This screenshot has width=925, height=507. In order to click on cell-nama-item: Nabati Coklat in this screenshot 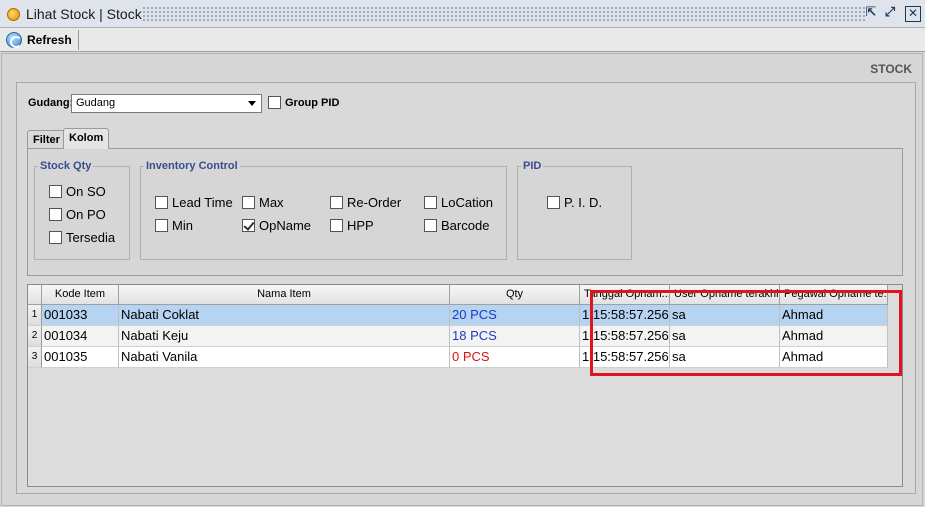, I will do `click(284, 315)`.